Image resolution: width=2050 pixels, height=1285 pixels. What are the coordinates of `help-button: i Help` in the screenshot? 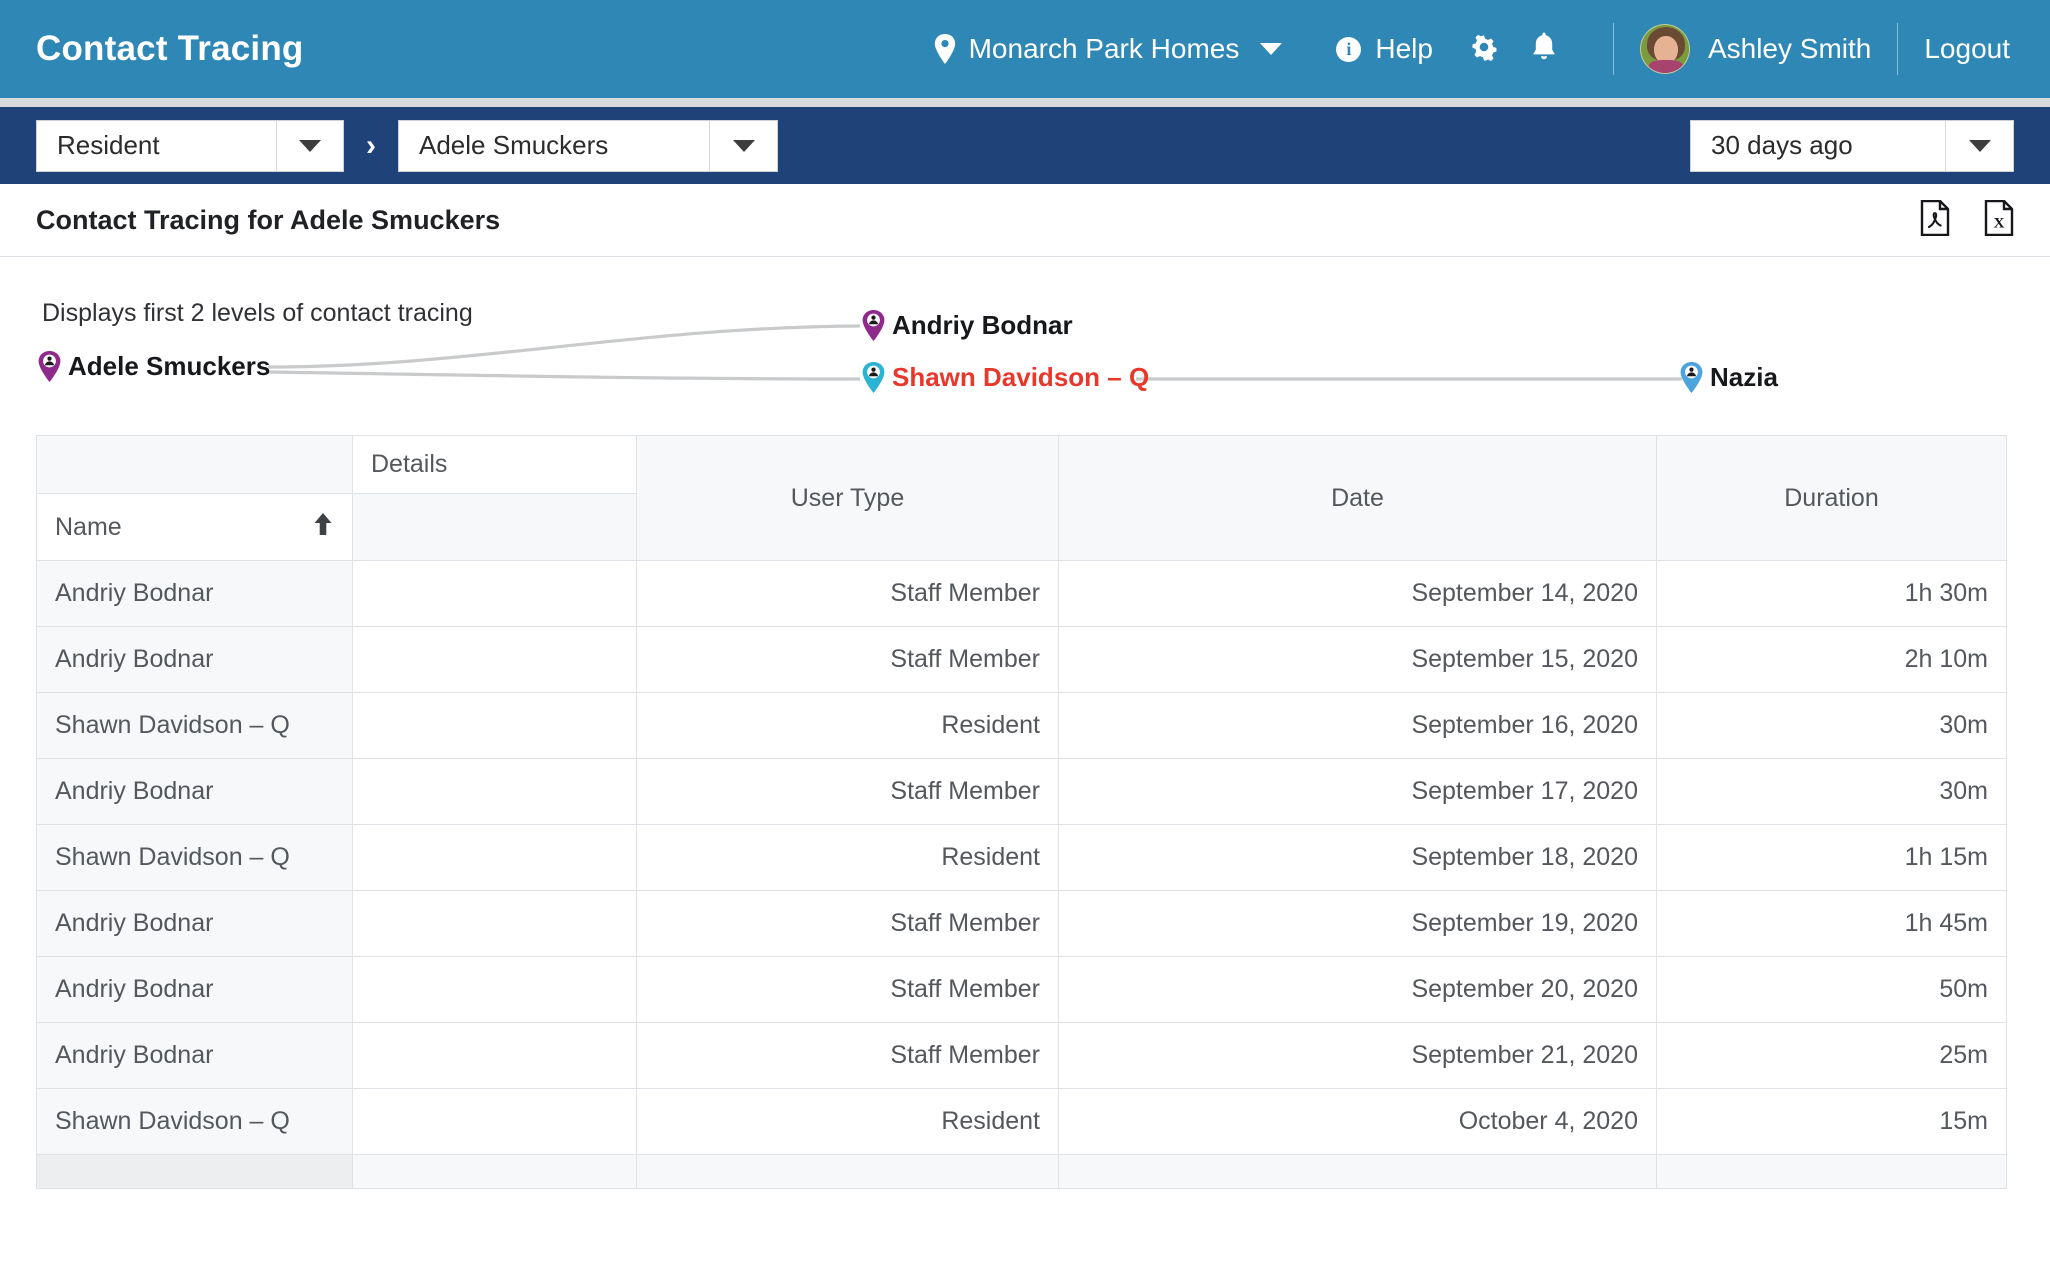 It's located at (1384, 49).